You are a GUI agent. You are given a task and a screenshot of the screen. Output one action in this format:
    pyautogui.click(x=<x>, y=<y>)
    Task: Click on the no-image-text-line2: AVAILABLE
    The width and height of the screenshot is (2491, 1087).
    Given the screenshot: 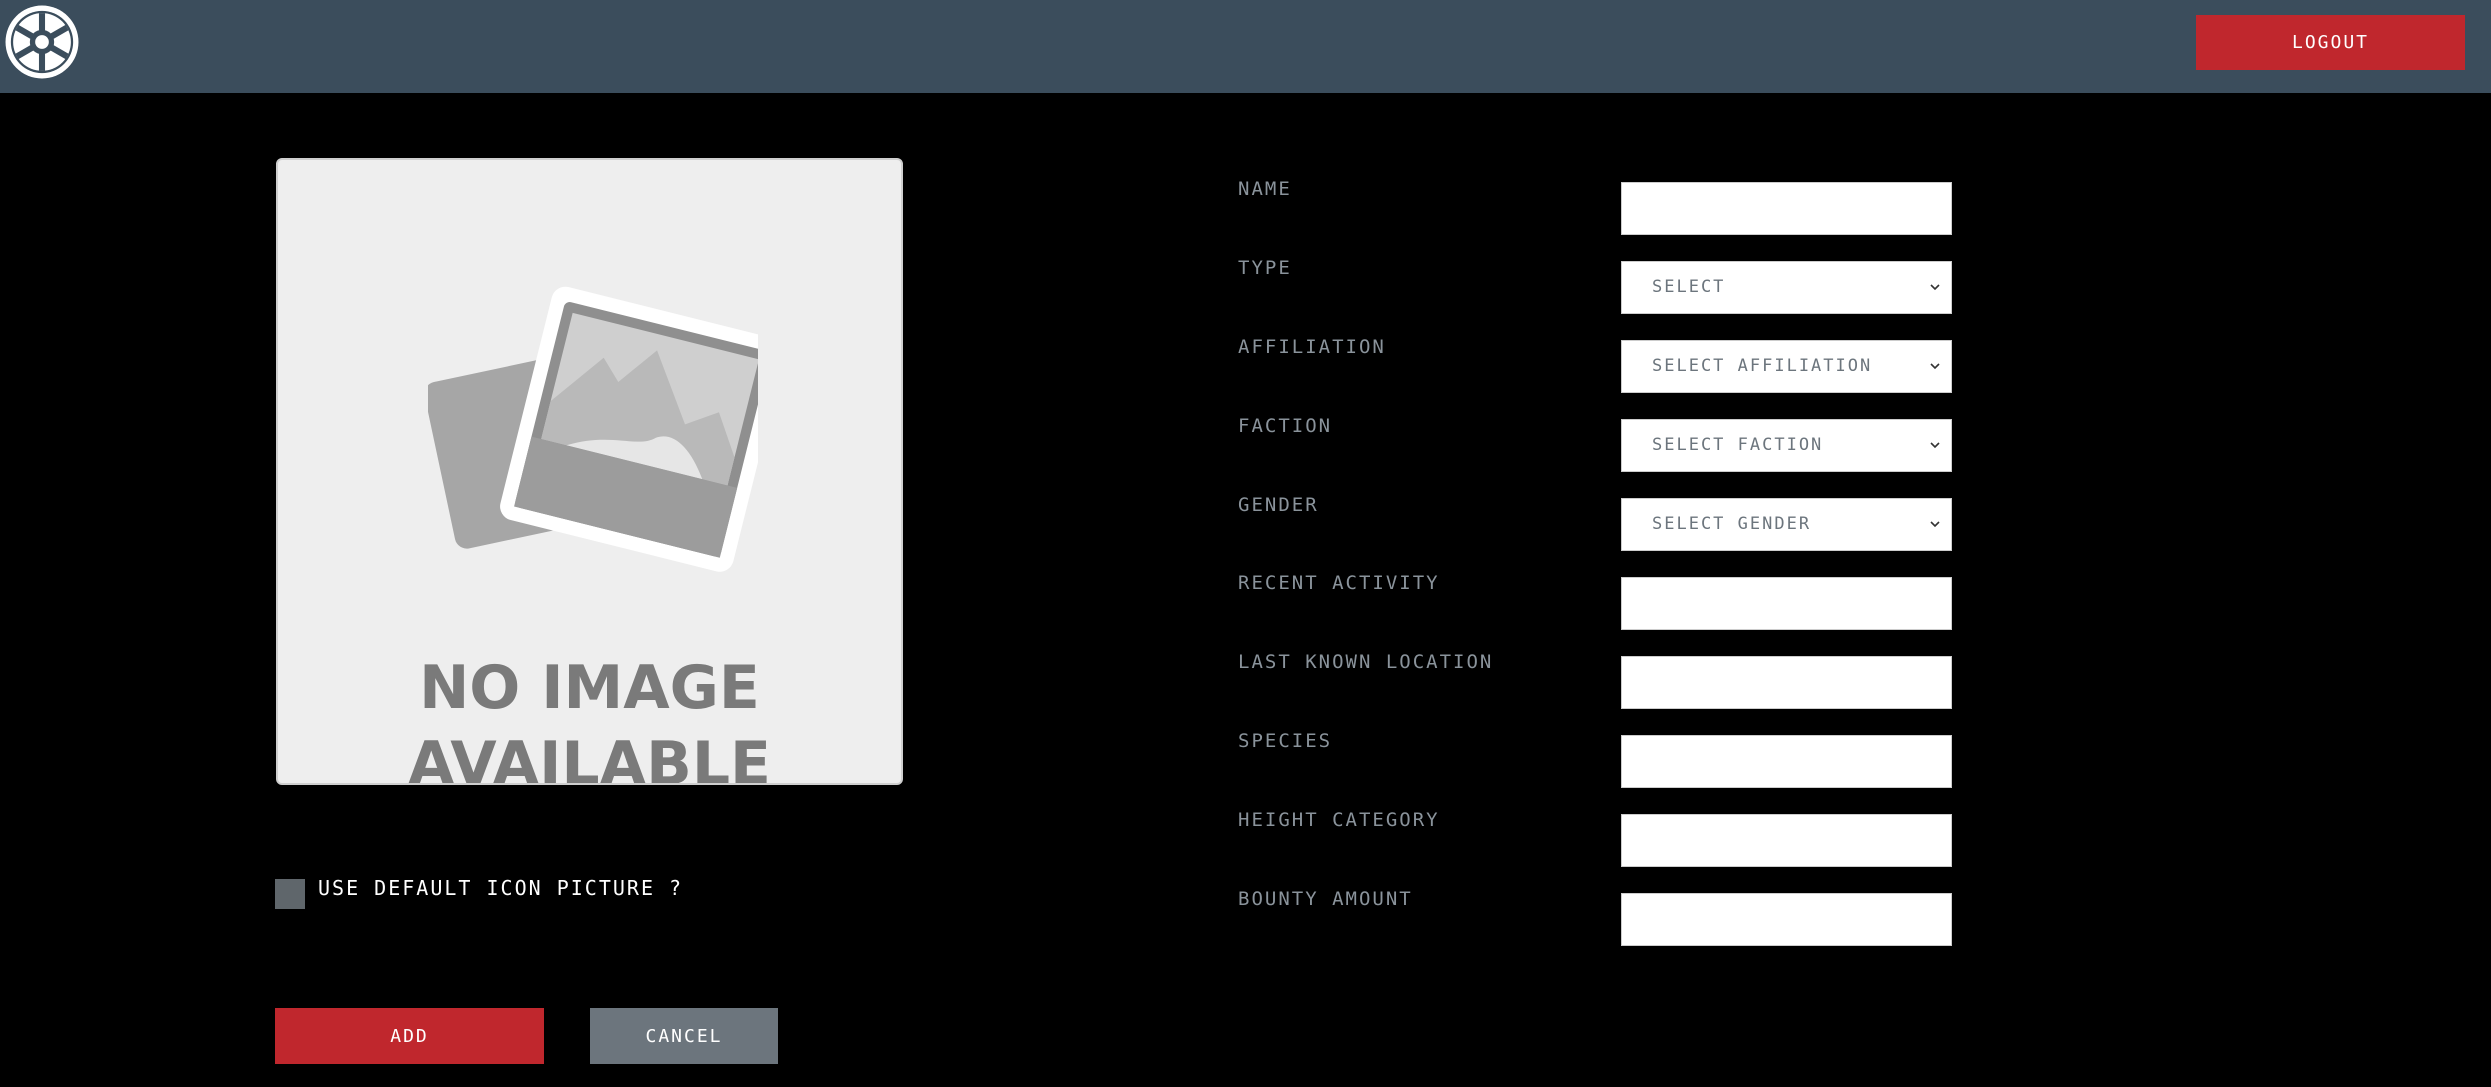 What is the action you would take?
    pyautogui.click(x=589, y=757)
    